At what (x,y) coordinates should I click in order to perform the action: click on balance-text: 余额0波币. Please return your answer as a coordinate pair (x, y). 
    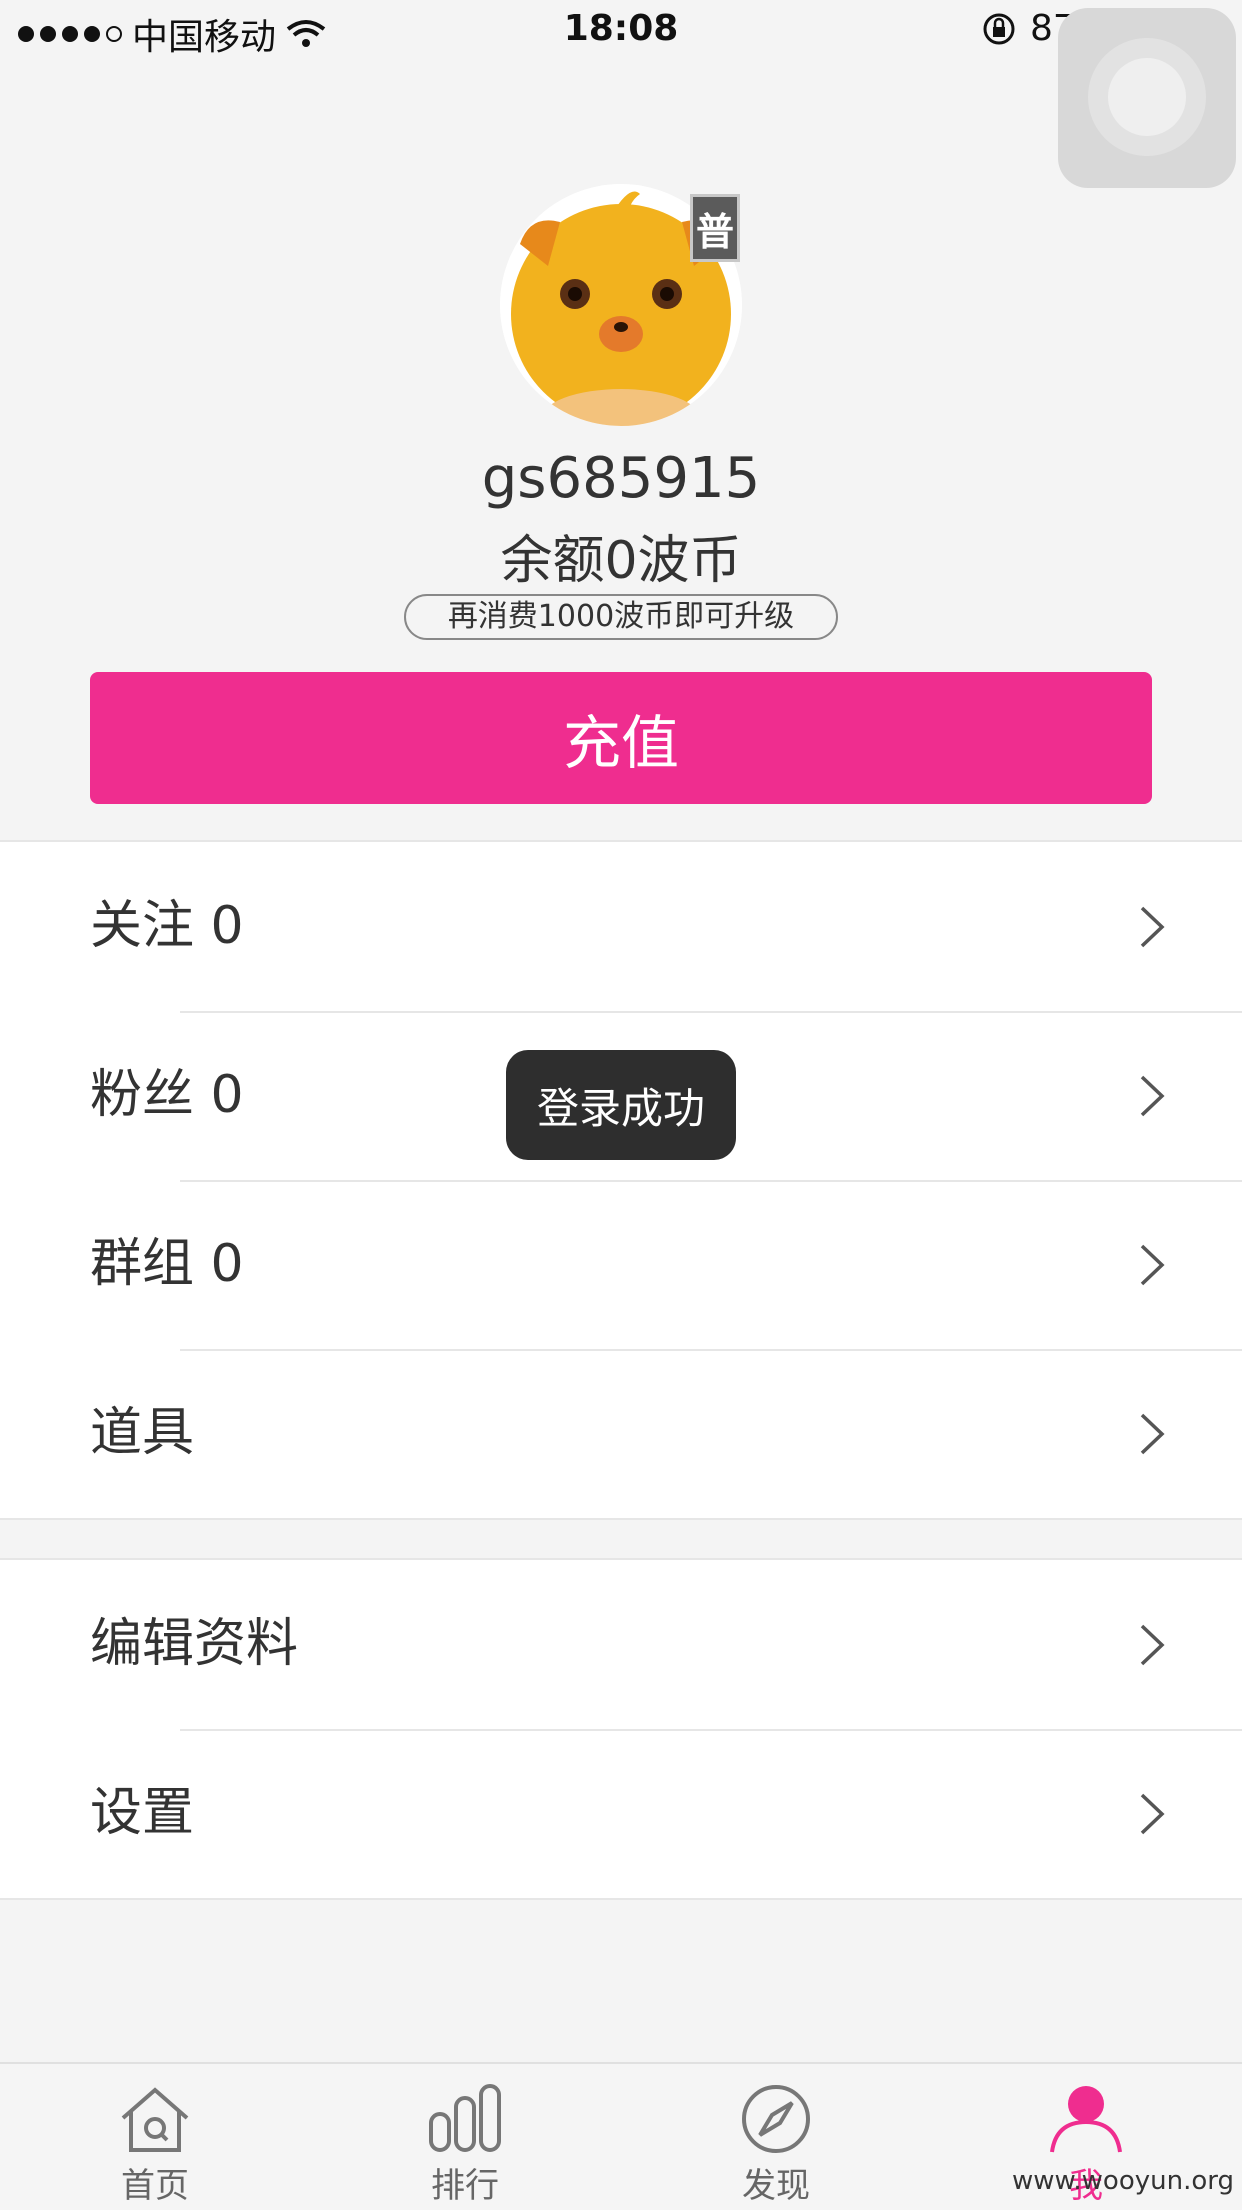
    Looking at the image, I should click on (621, 561).